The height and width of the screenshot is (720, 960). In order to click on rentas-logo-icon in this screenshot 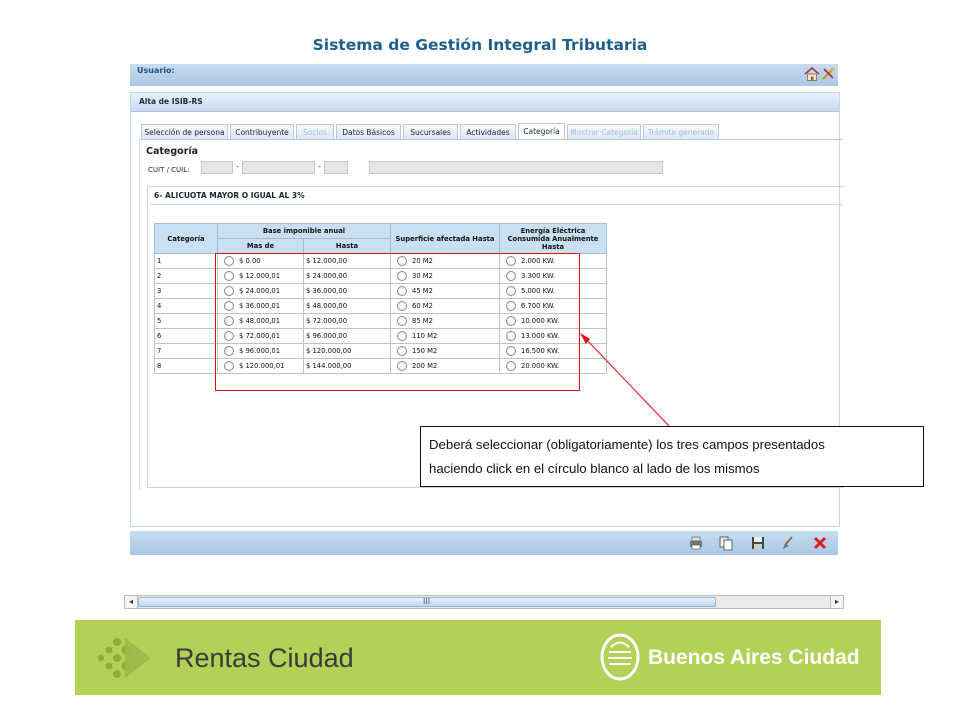, I will do `click(124, 658)`.